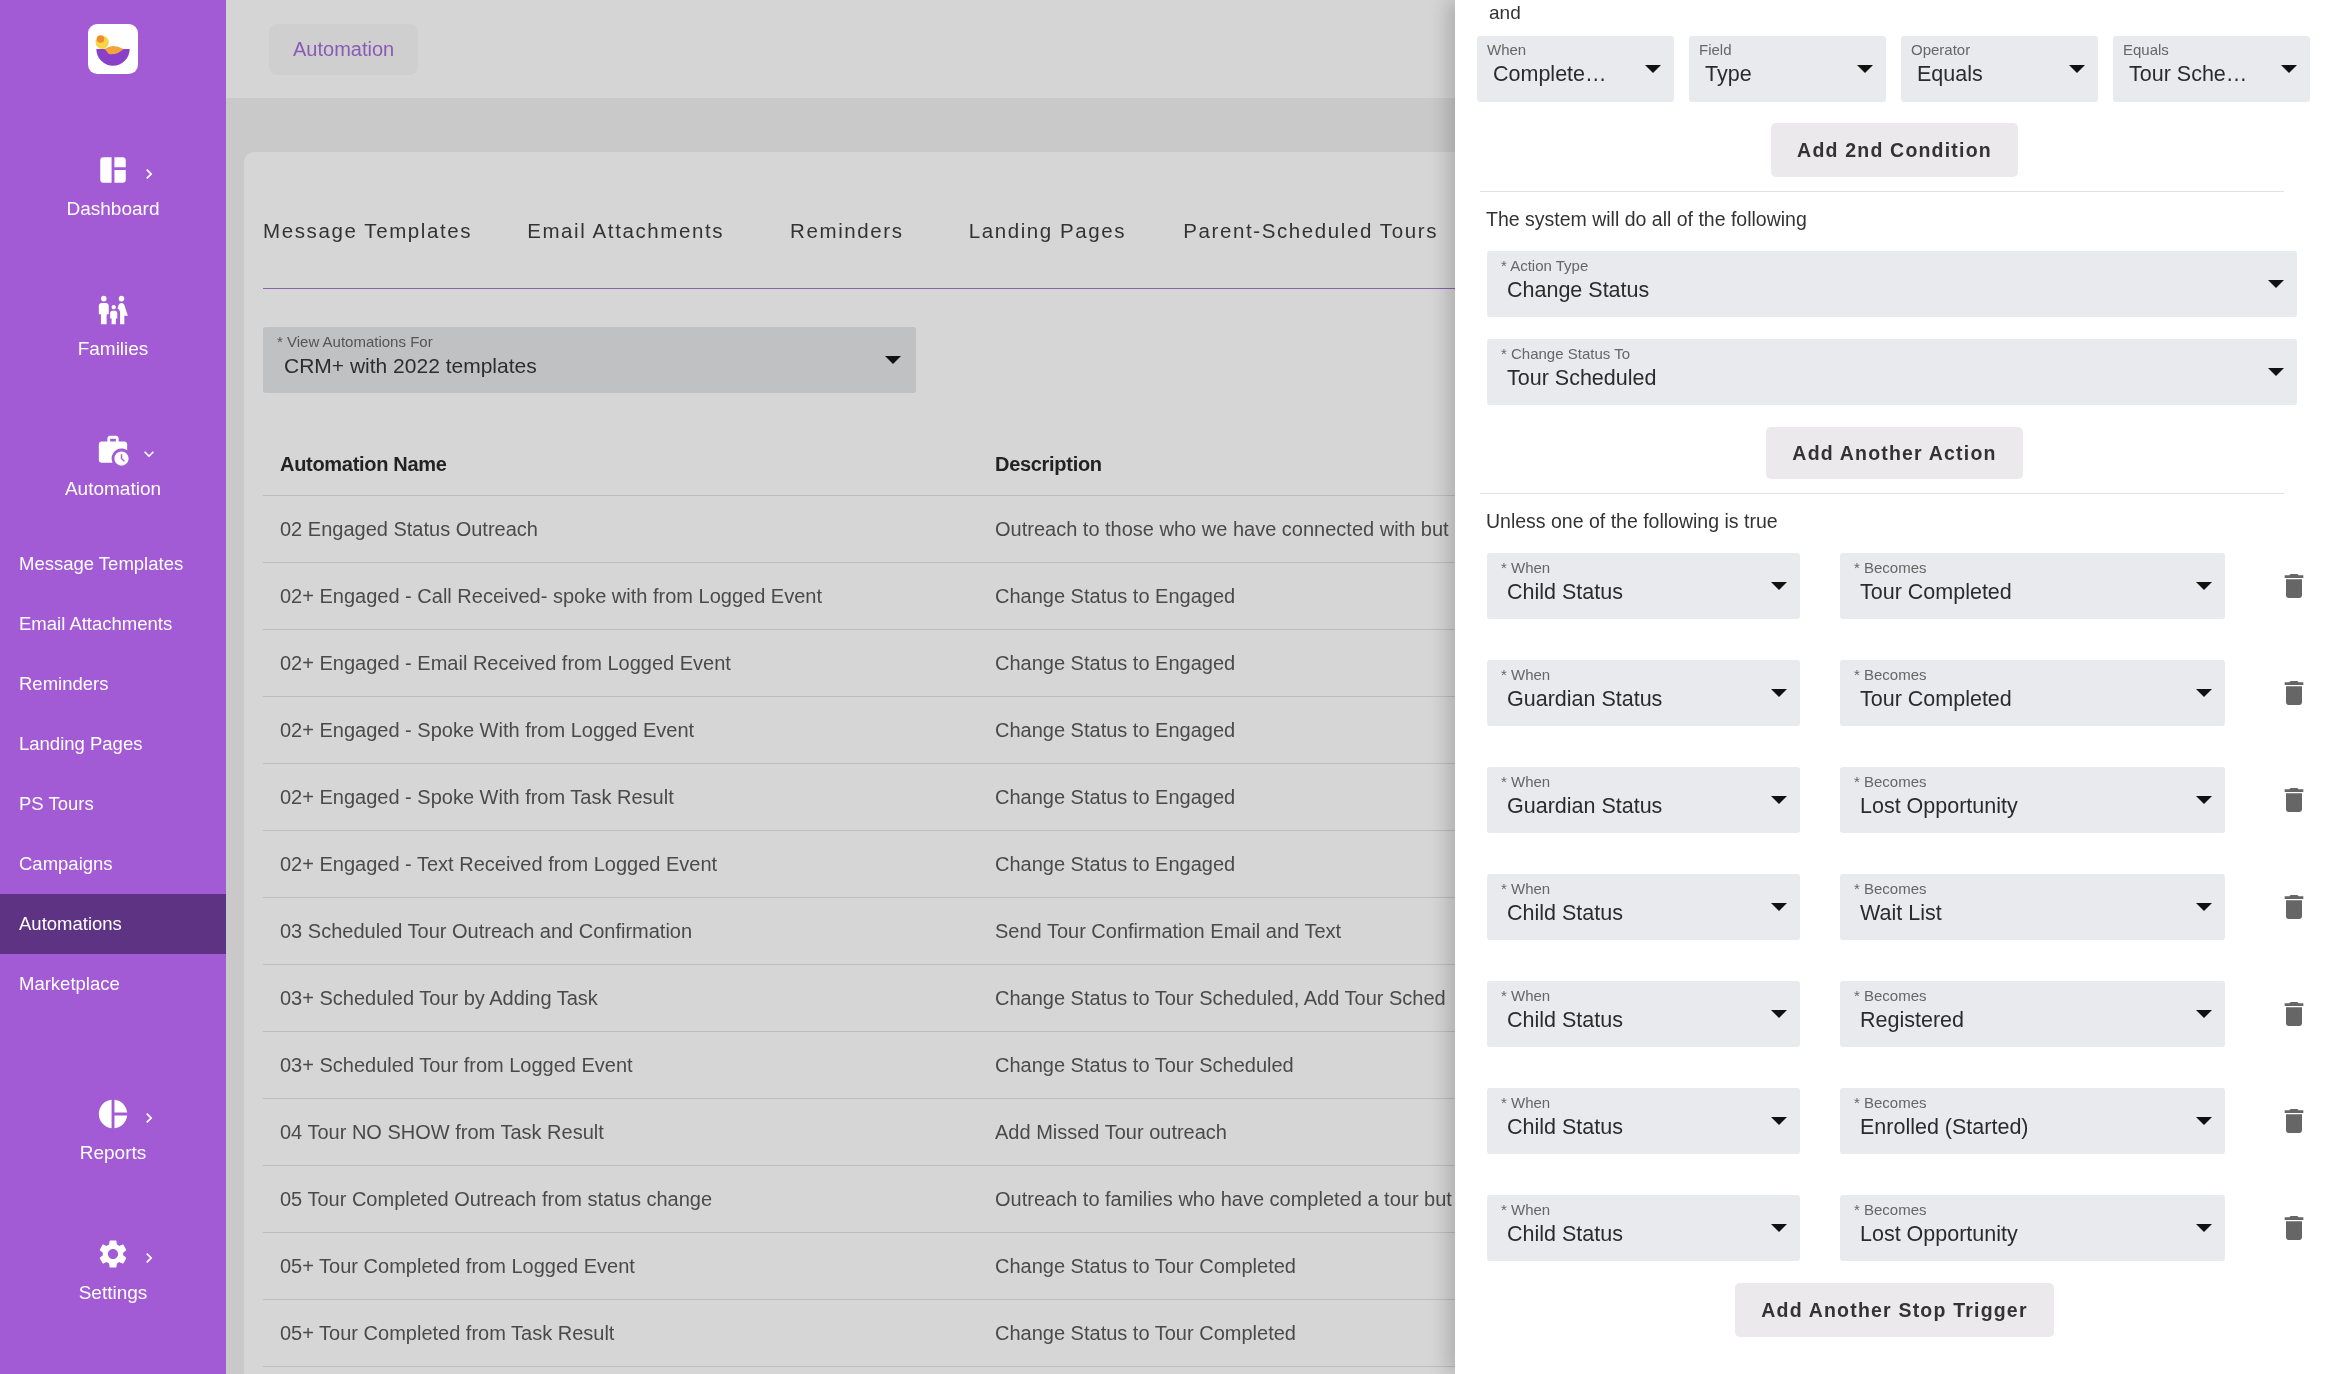 The height and width of the screenshot is (1374, 2340). Describe the element at coordinates (113, 450) in the screenshot. I see `briefcase-icon` at that location.